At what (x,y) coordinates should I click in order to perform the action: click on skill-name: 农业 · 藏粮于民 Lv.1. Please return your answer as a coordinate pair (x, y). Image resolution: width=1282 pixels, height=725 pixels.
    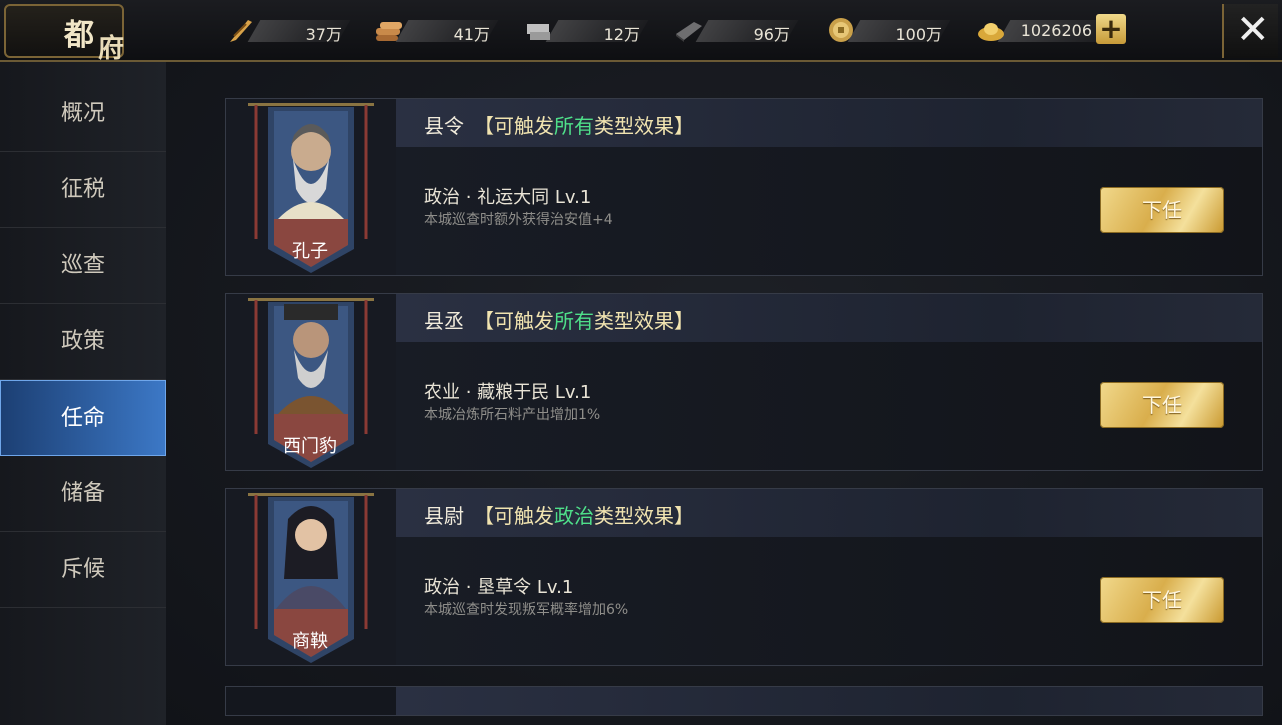
    Looking at the image, I should click on (508, 392).